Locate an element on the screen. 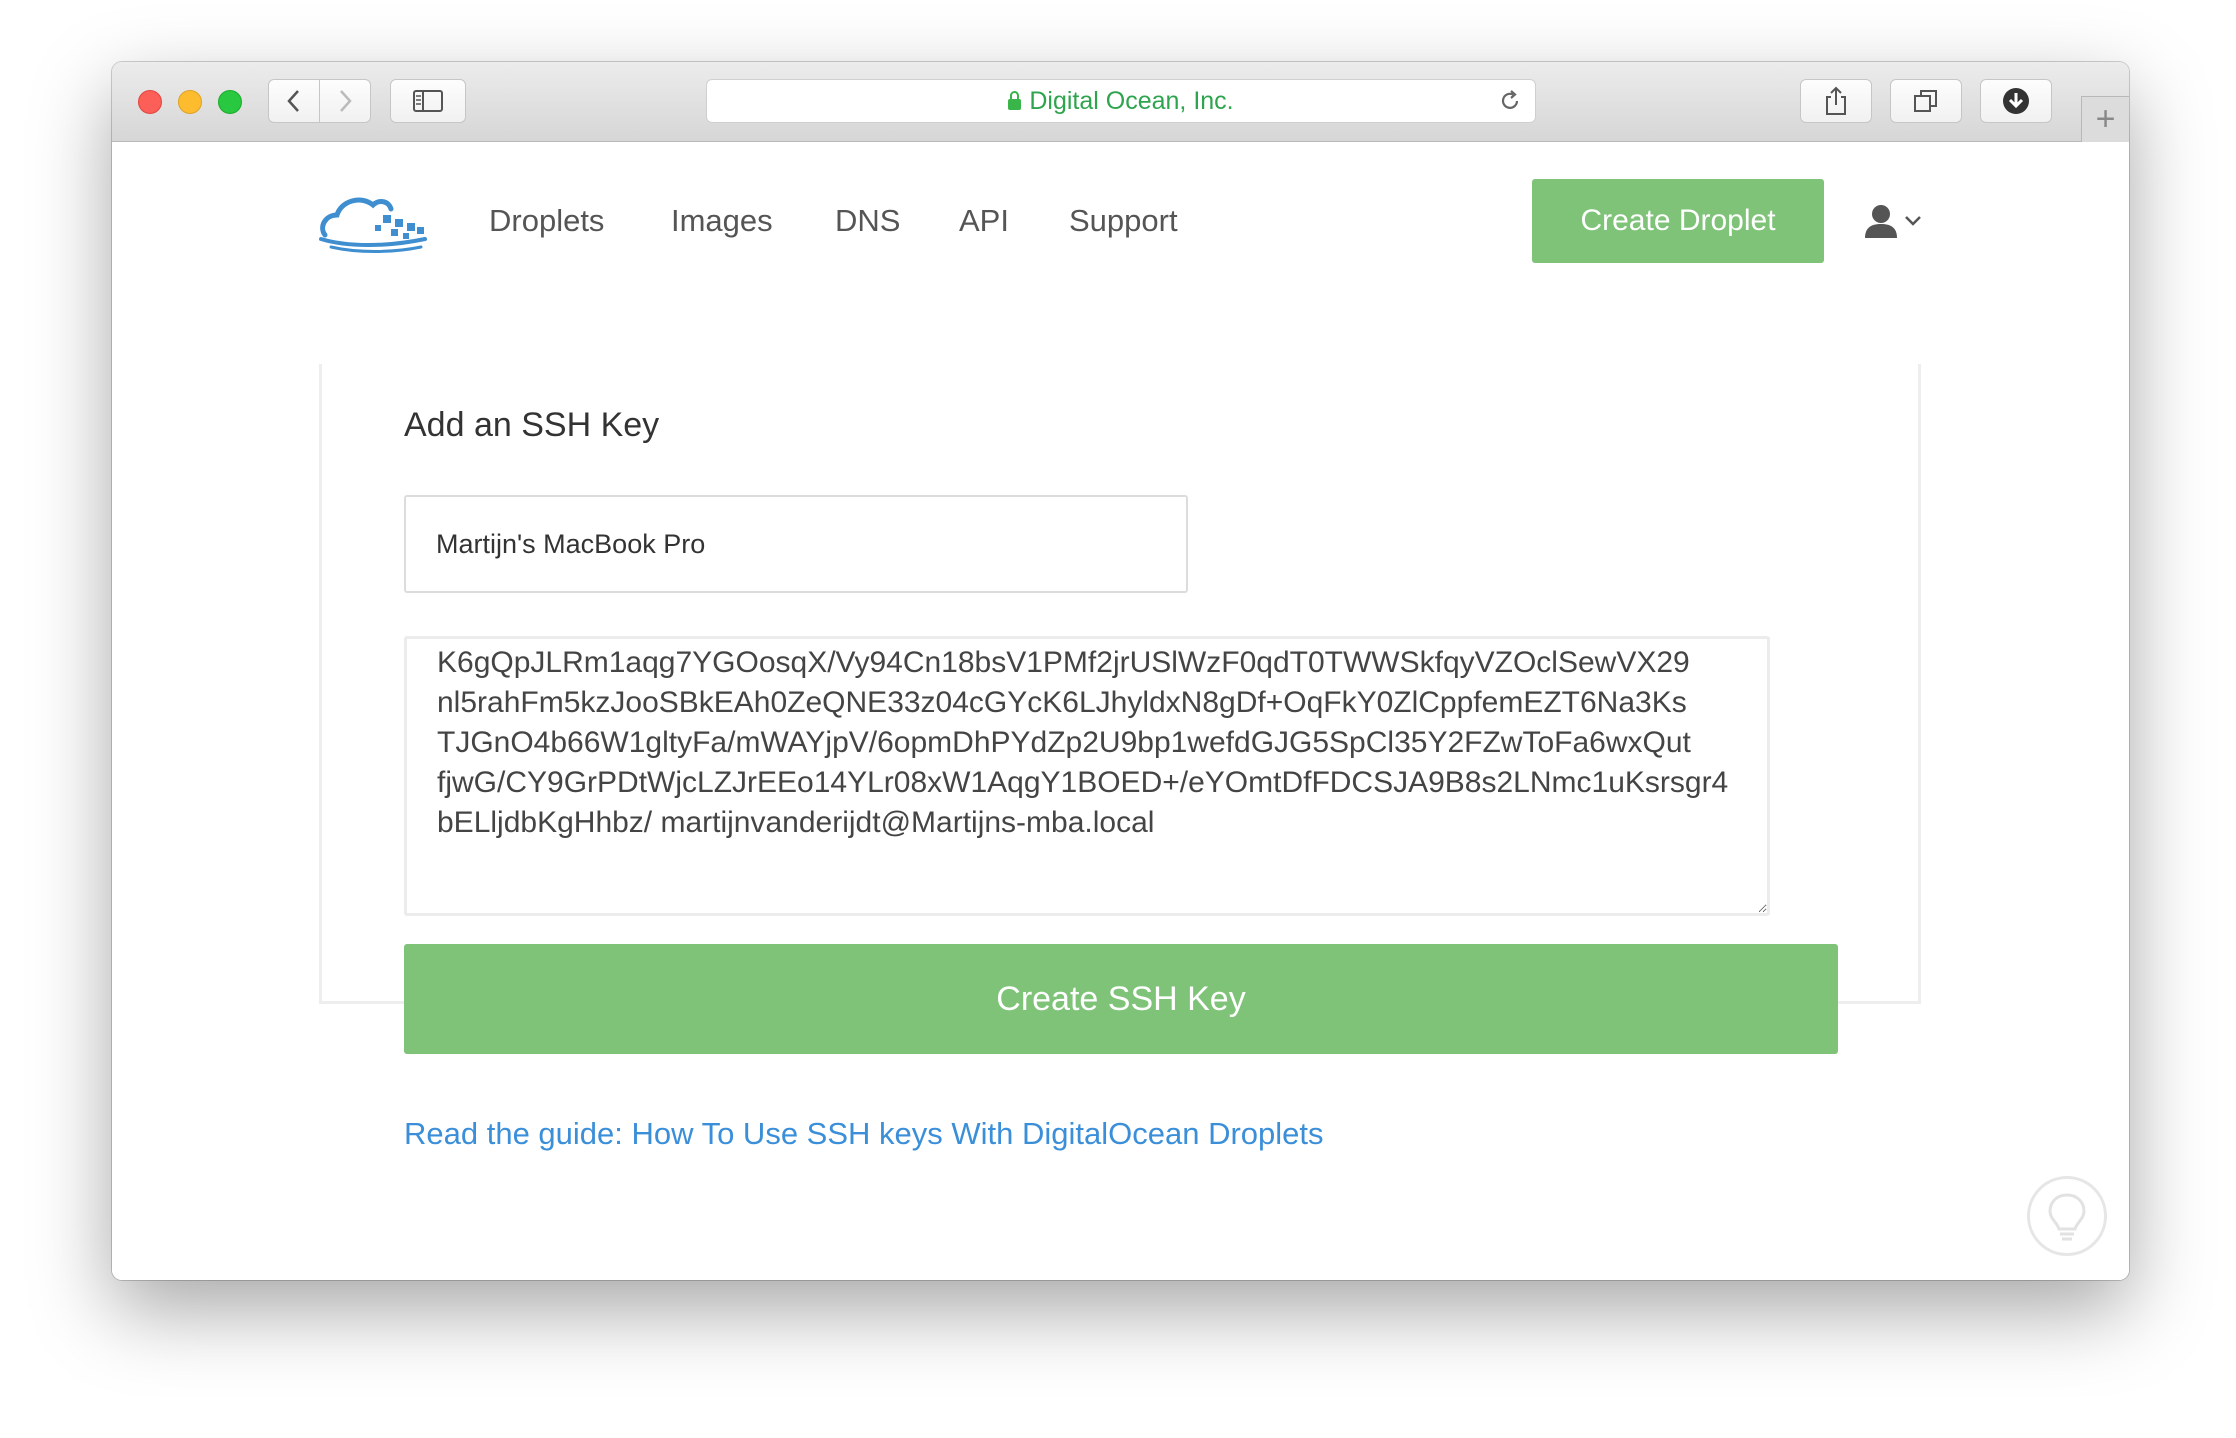  address-bar: Digital Ocean, Inc. is located at coordinates (1121, 101).